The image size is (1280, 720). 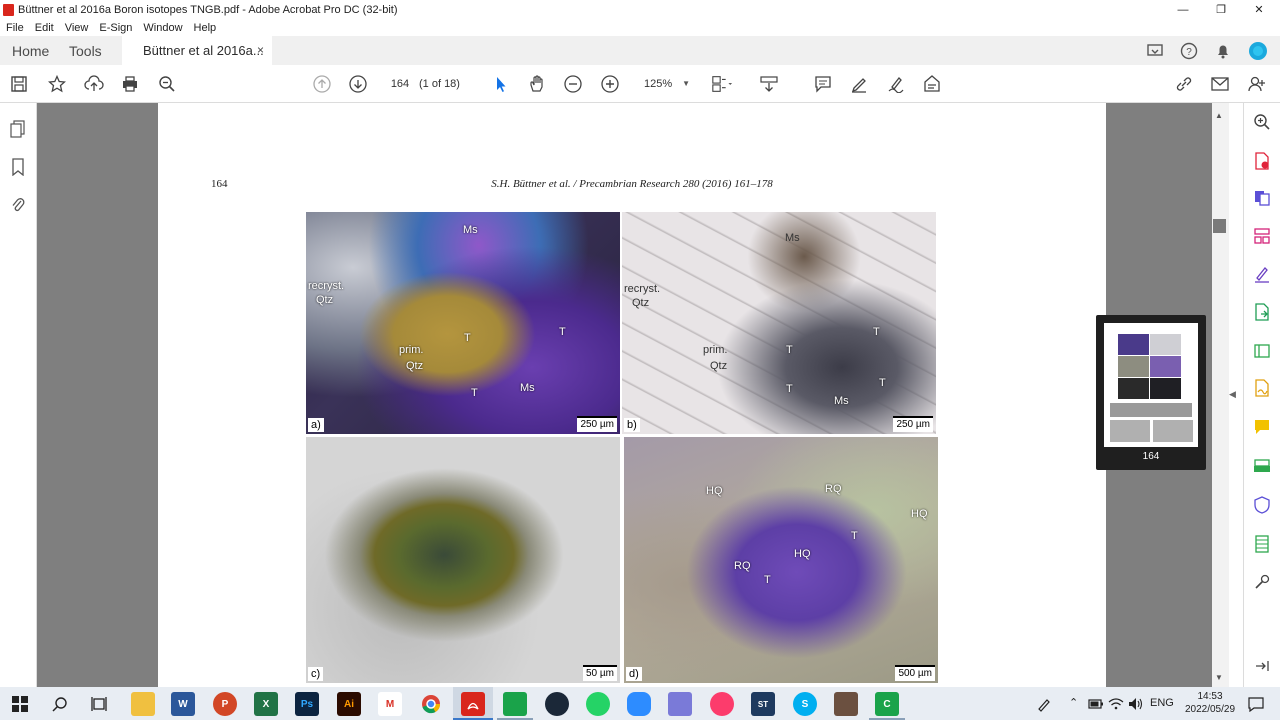 What do you see at coordinates (225, 704) in the screenshot?
I see `powerpoint-icon: P` at bounding box center [225, 704].